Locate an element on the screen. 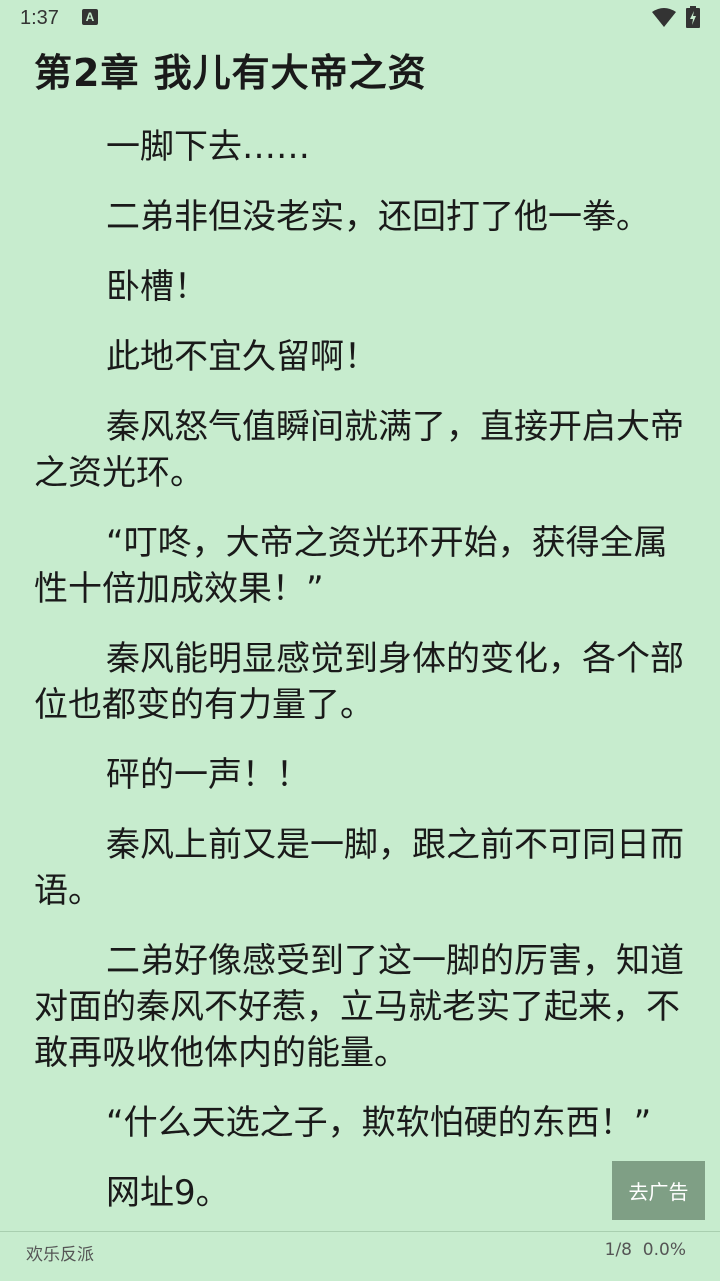 The width and height of the screenshot is (720, 1281). paragraph: 此地不宜久留啊！ is located at coordinates (242, 357).